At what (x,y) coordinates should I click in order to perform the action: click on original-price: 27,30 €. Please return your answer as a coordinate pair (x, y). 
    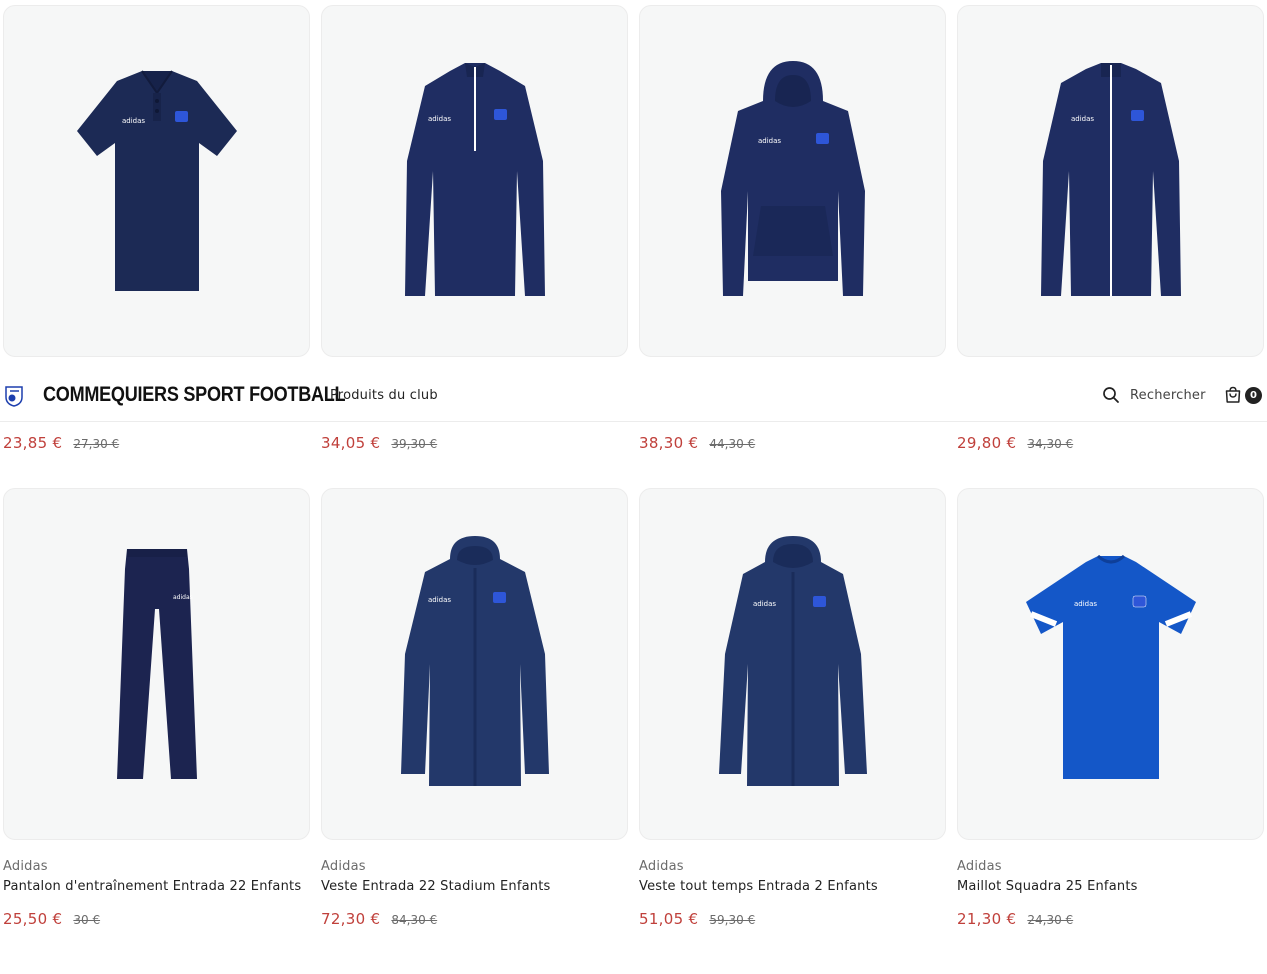
    Looking at the image, I should click on (96, 444).